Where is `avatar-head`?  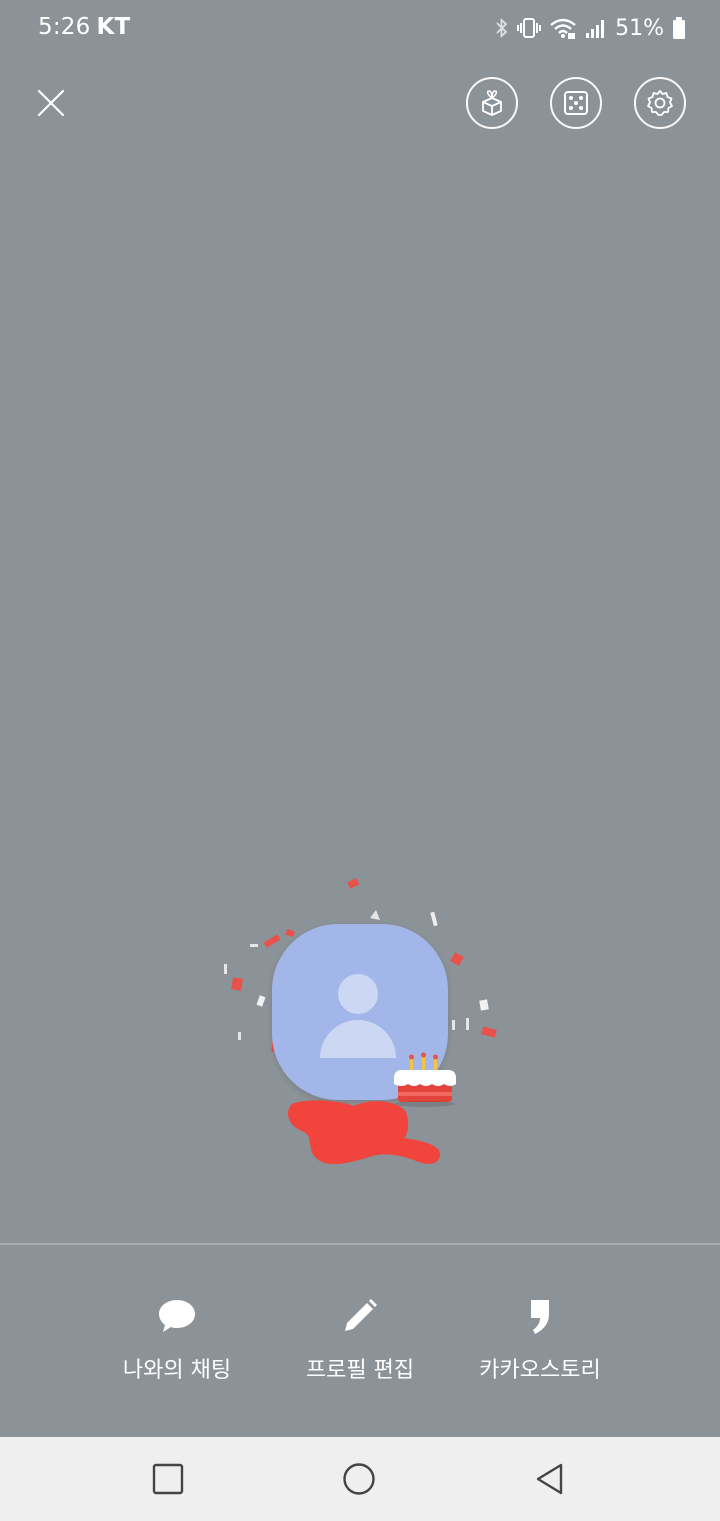 avatar-head is located at coordinates (358, 994).